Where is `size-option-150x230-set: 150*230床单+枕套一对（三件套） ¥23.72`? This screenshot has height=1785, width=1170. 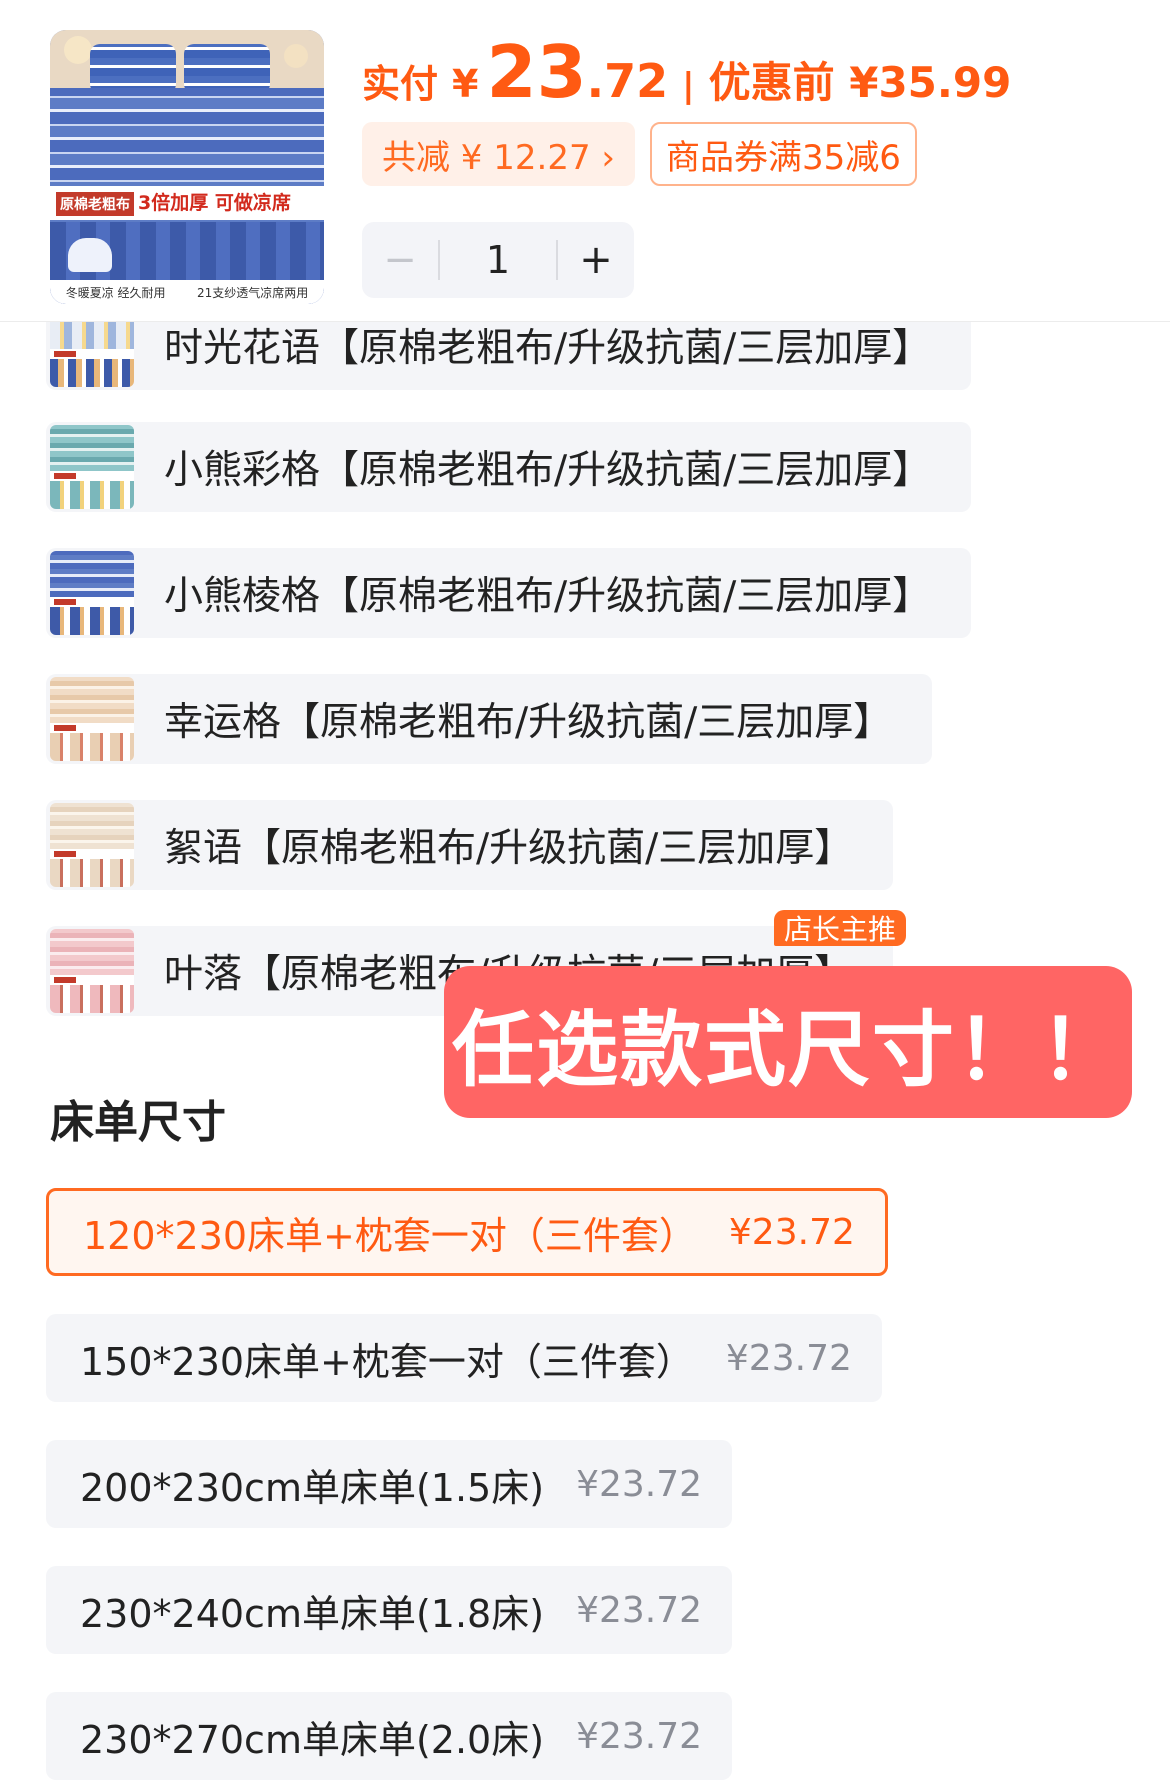
size-option-150x230-set: 150*230床单+枕套一对（三件套） ¥23.72 is located at coordinates (464, 1358).